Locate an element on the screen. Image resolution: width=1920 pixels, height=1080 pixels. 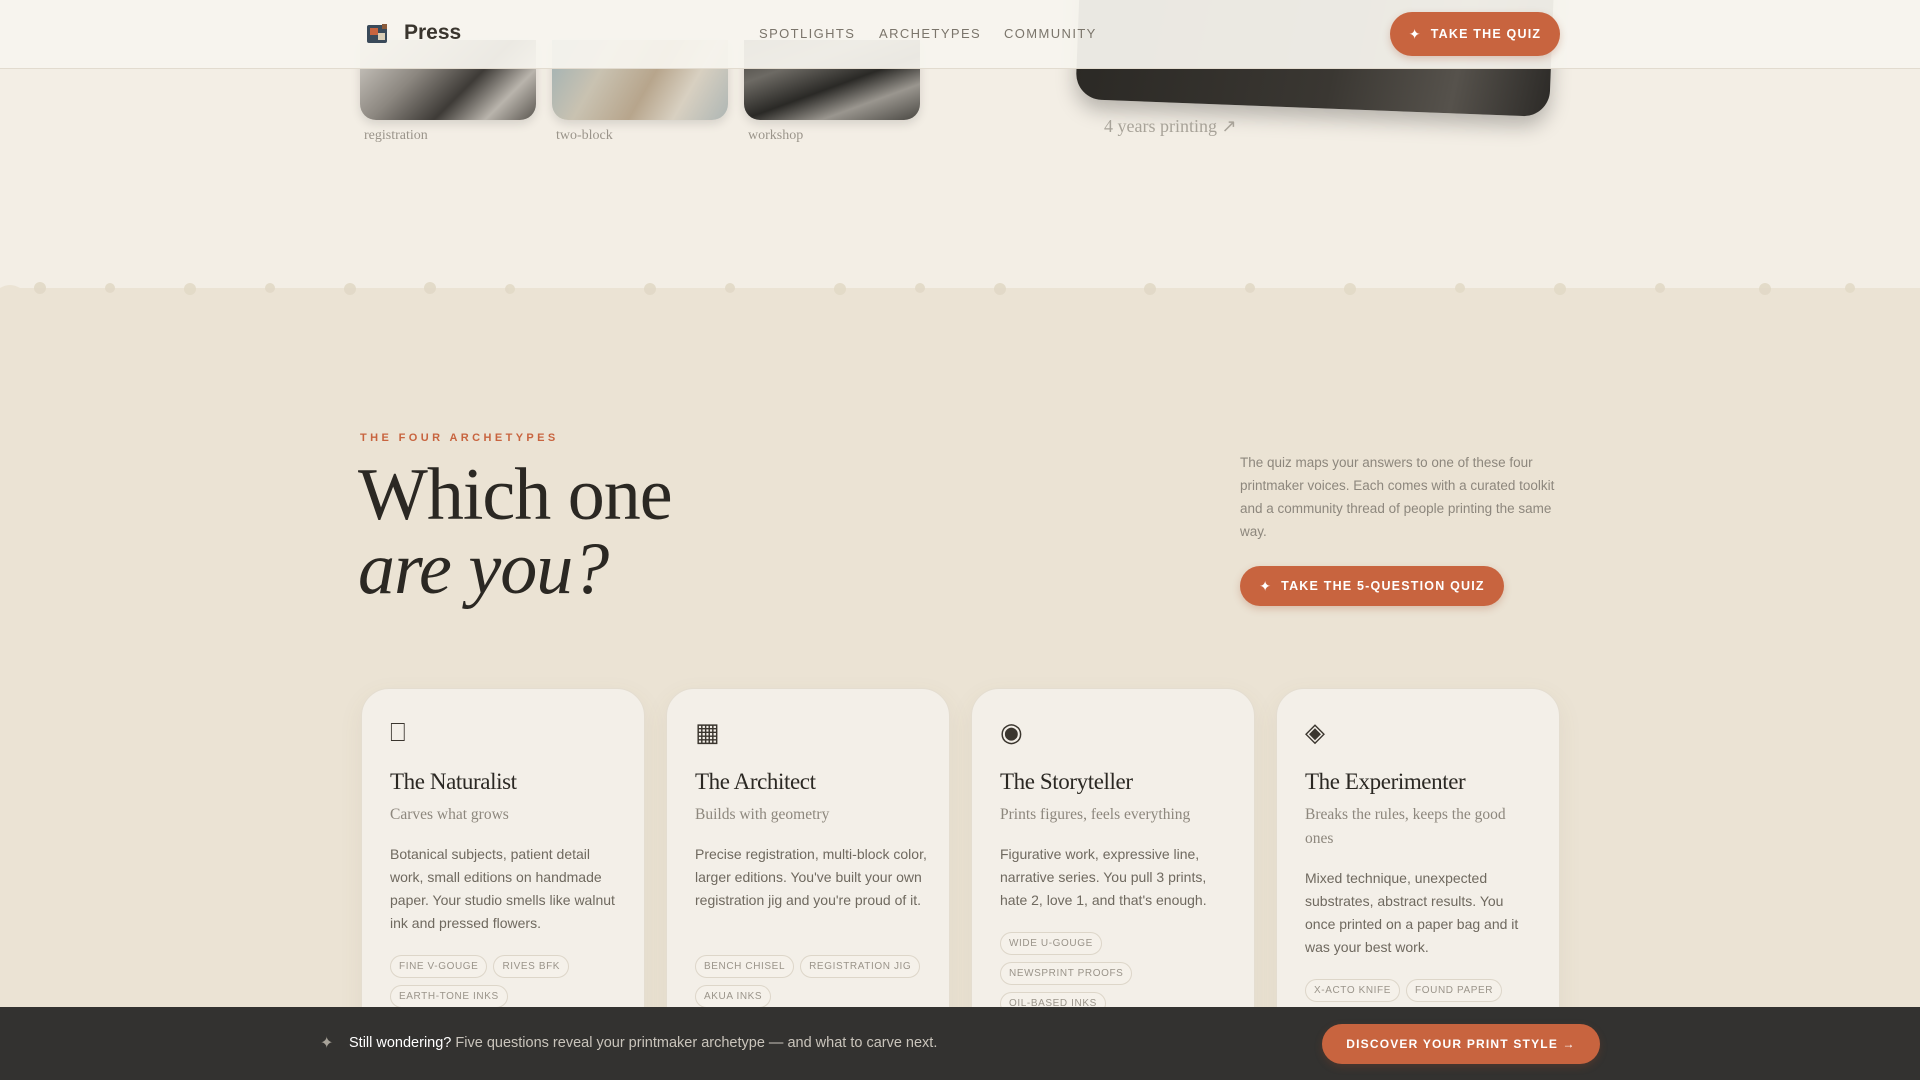
section-heading: Which one are you? is located at coordinates (515, 534).